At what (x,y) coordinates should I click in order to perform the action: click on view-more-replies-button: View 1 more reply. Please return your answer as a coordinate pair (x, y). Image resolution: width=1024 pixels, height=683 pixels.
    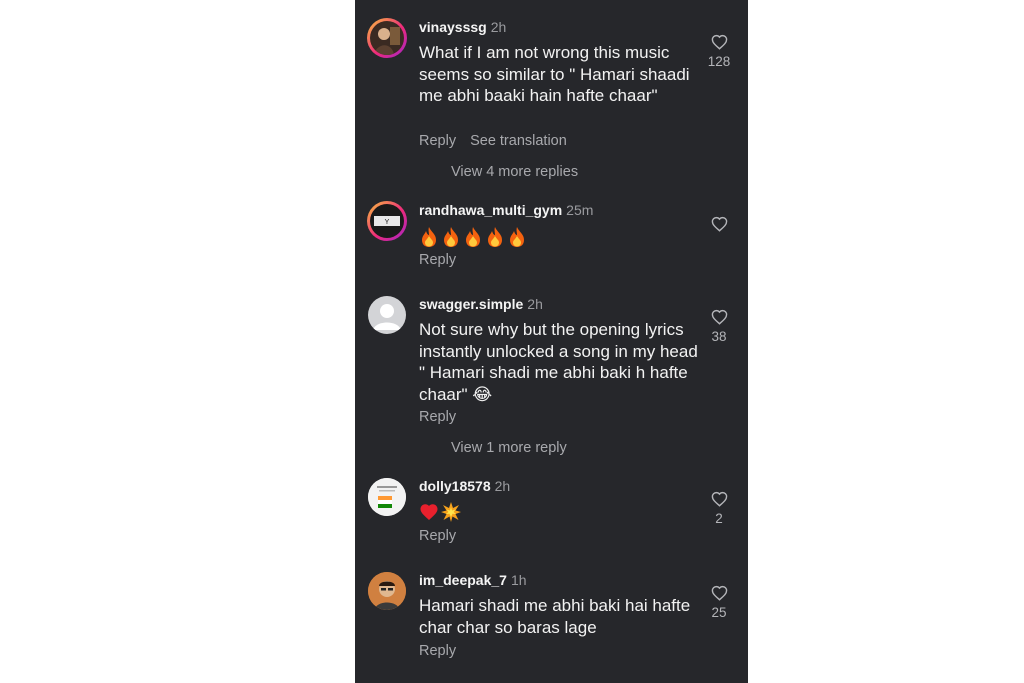
    Looking at the image, I should click on (509, 448).